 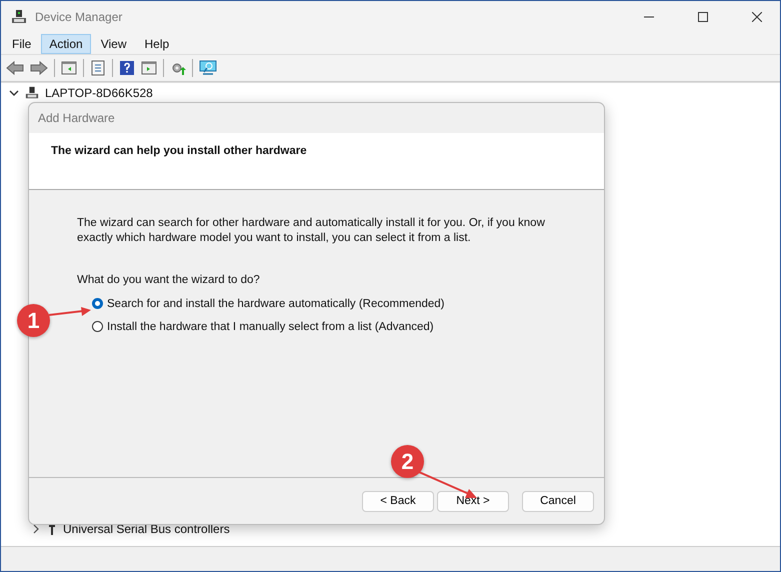 What do you see at coordinates (76, 118) in the screenshot?
I see `dialog-title: Add Hardware` at bounding box center [76, 118].